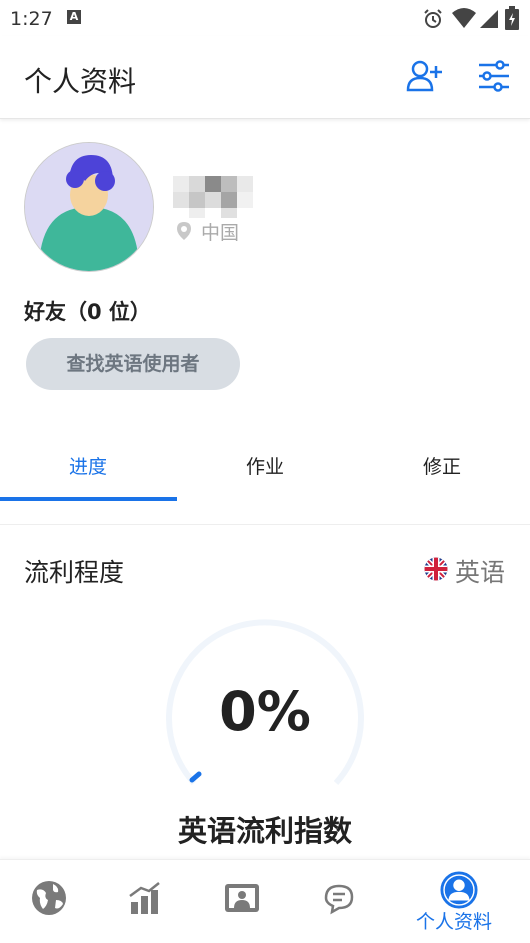 Image resolution: width=530 pixels, height=943 pixels. I want to click on location-icon, so click(184, 231).